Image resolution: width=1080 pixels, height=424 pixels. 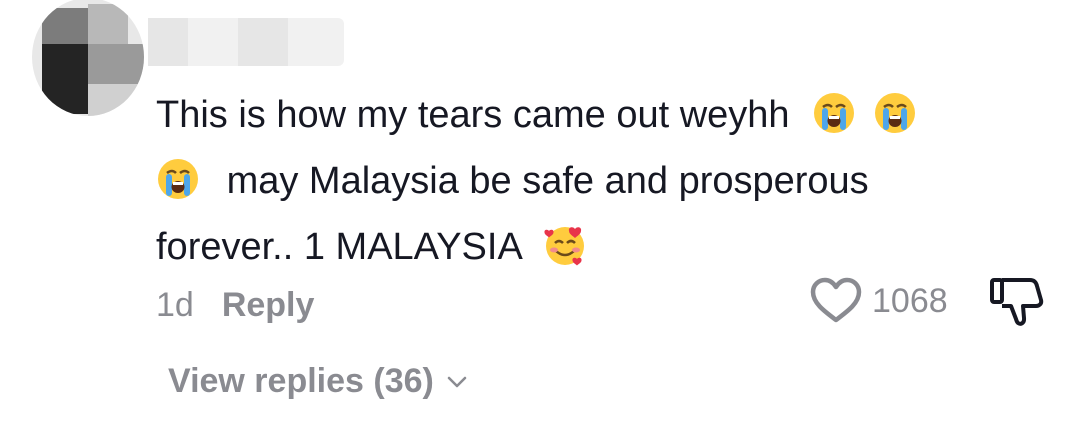 I want to click on comment-meta: 1d Reply, so click(x=235, y=305).